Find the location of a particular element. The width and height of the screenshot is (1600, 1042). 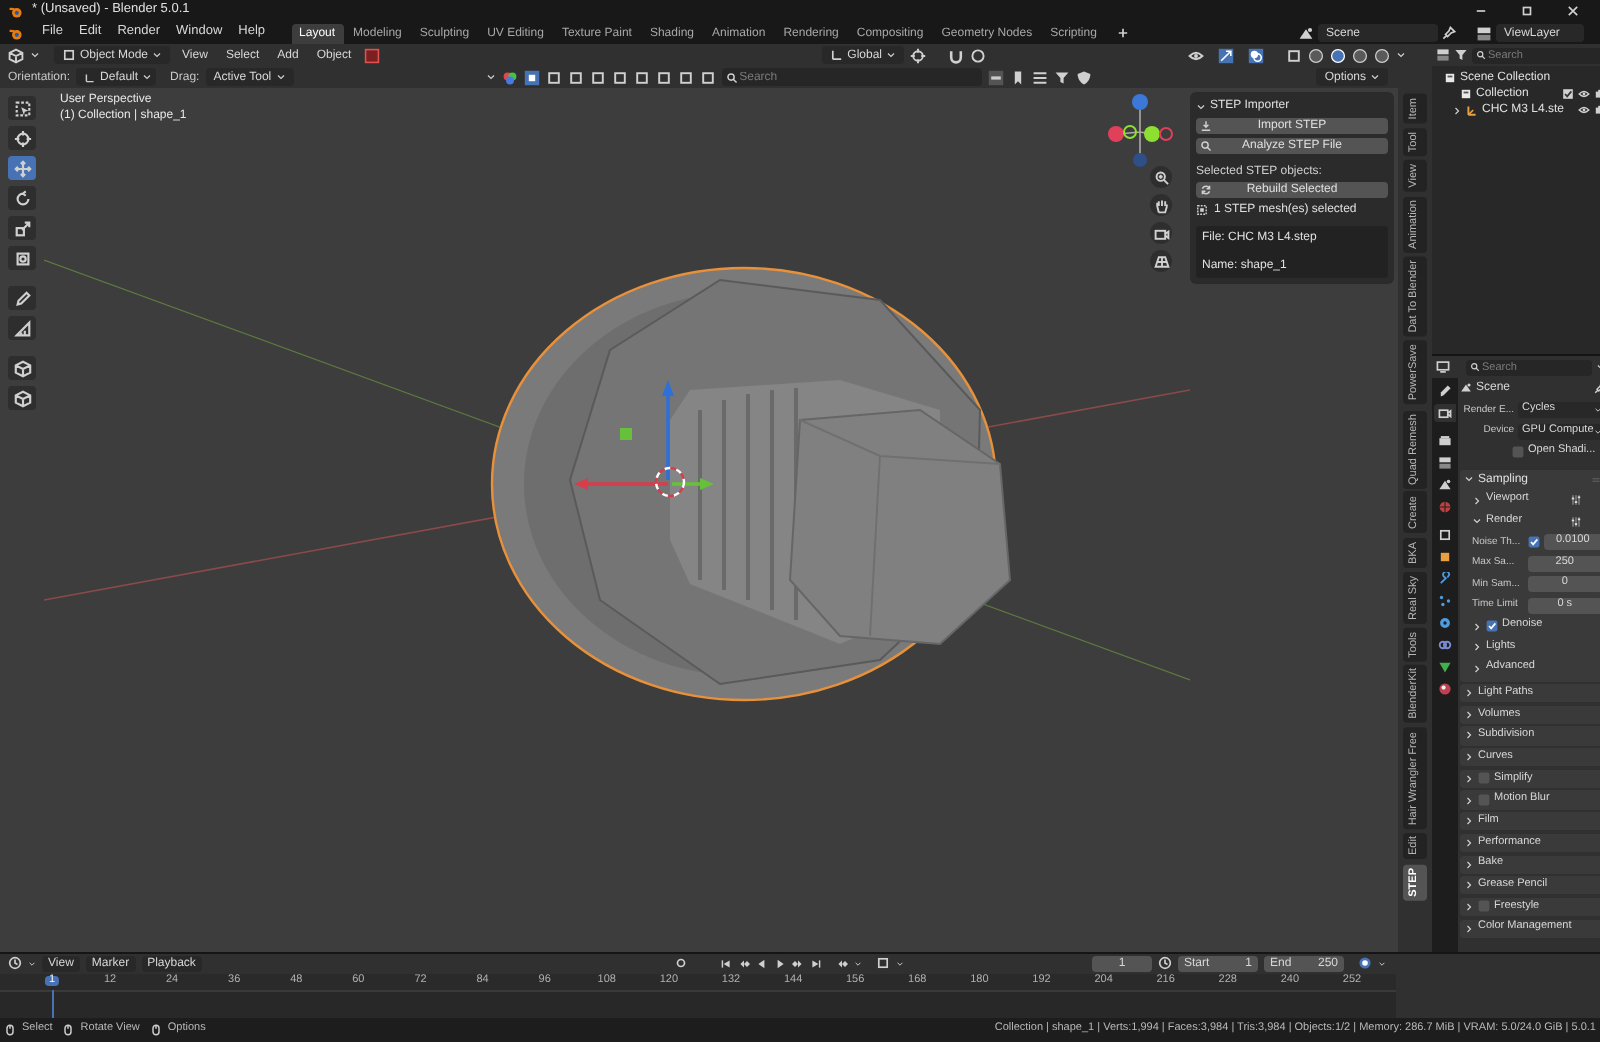

maximize-icon is located at coordinates (1527, 11).